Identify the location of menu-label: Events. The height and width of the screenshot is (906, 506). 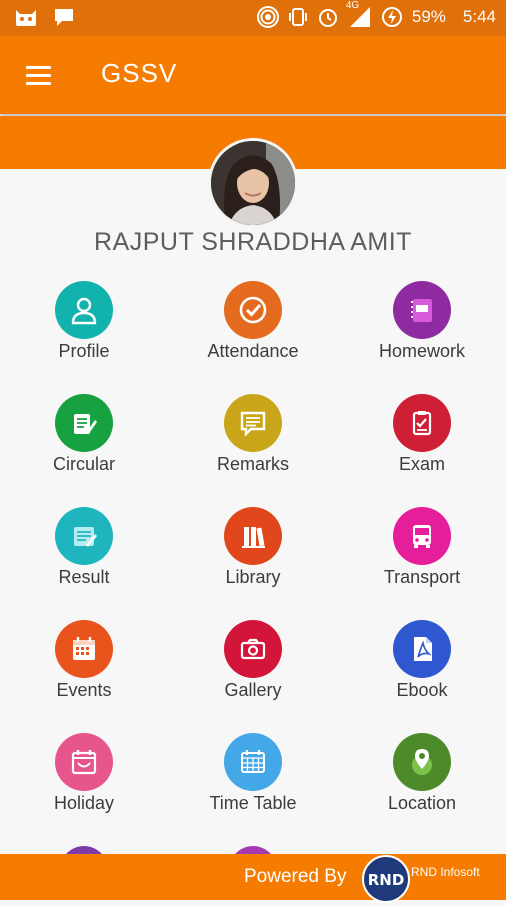
(84, 690).